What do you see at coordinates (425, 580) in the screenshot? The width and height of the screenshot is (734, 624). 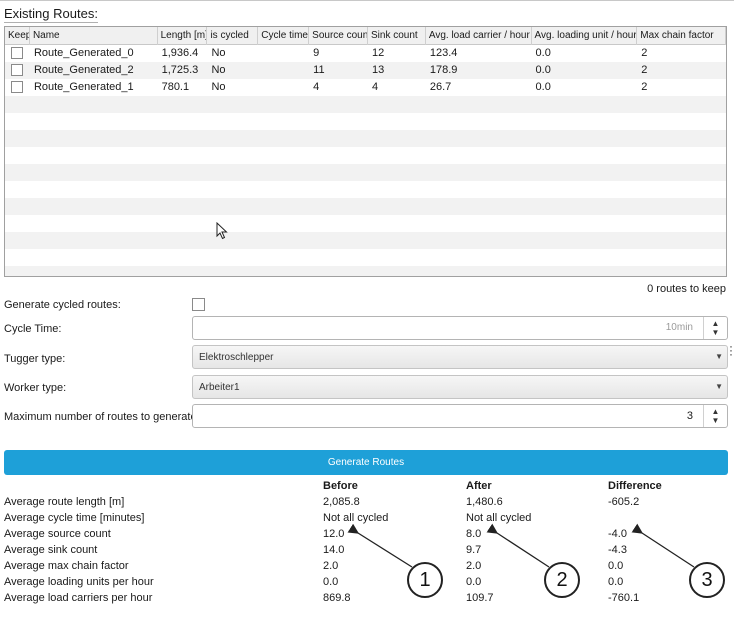 I see `callout-marker-1: 1` at bounding box center [425, 580].